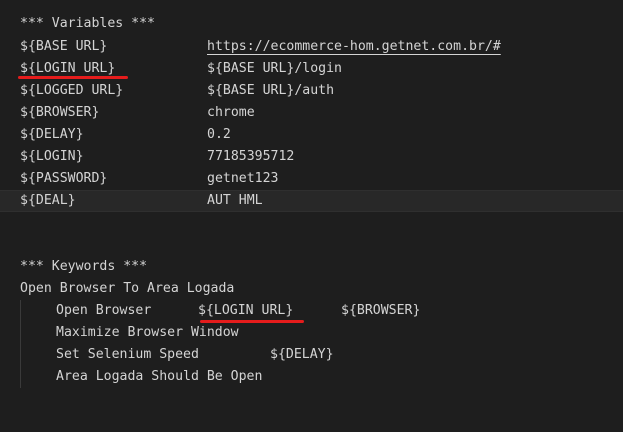 The width and height of the screenshot is (623, 432). Describe the element at coordinates (159, 376) in the screenshot. I see `step-keyword: Area Logada Should Be Open` at that location.